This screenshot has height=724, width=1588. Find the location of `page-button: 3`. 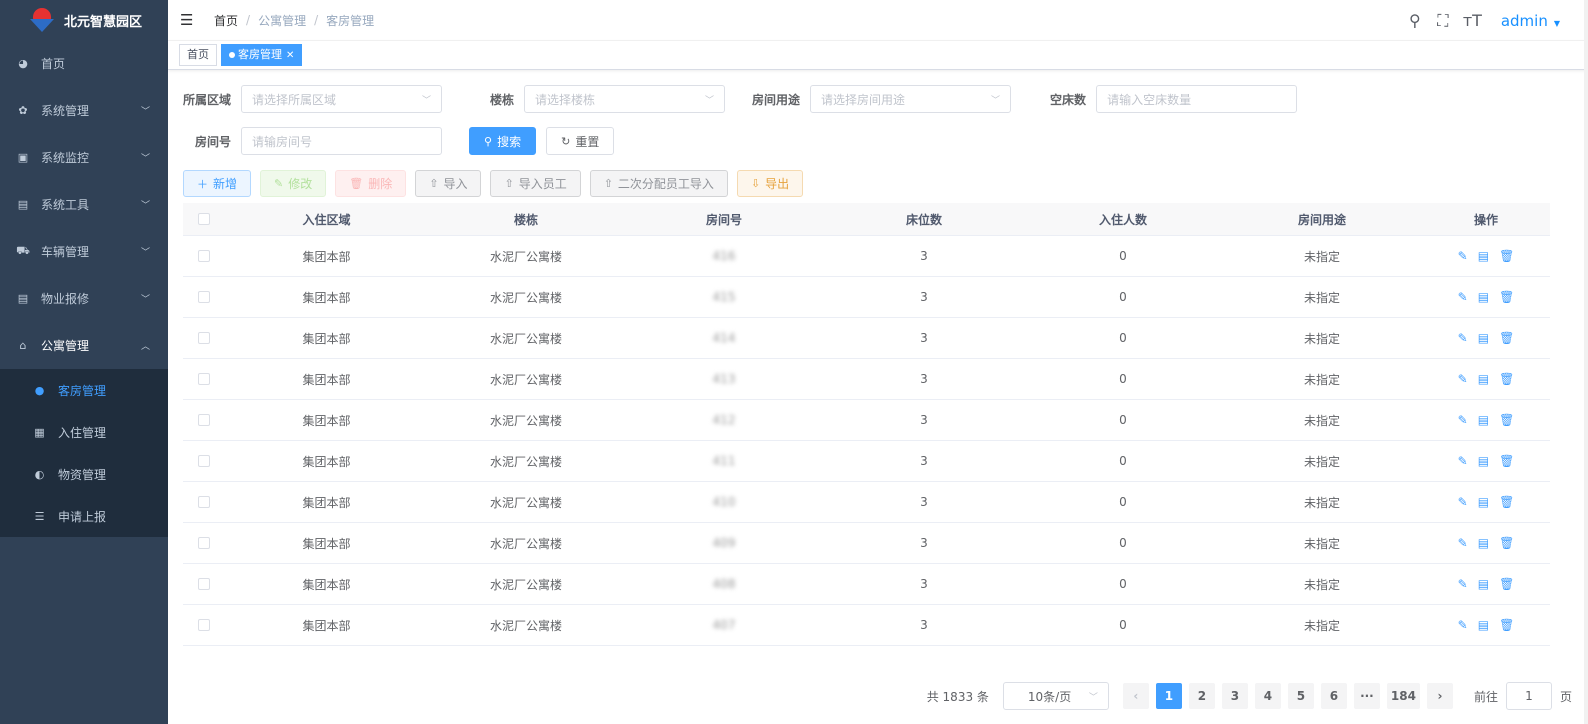

page-button: 3 is located at coordinates (1234, 696).